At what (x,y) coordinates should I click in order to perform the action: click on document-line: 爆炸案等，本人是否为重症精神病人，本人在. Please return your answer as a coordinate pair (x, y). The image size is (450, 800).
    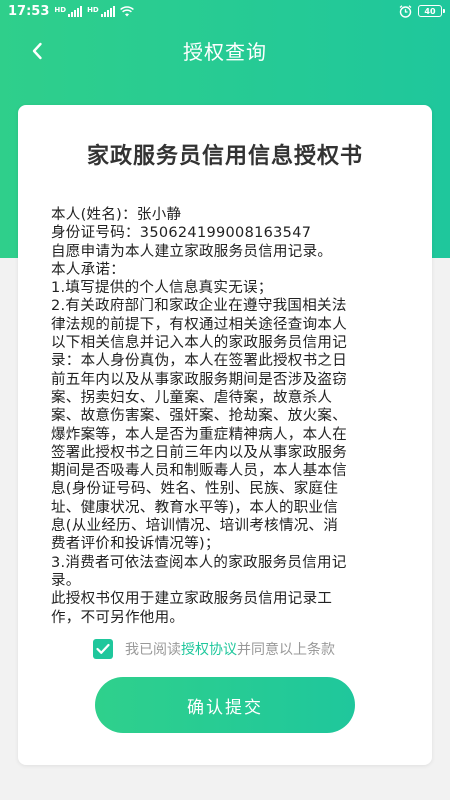
    Looking at the image, I should click on (199, 434).